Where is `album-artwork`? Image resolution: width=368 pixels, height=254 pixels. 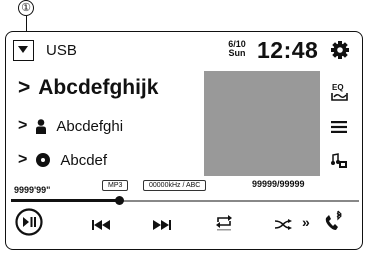
album-artwork is located at coordinates (262, 123).